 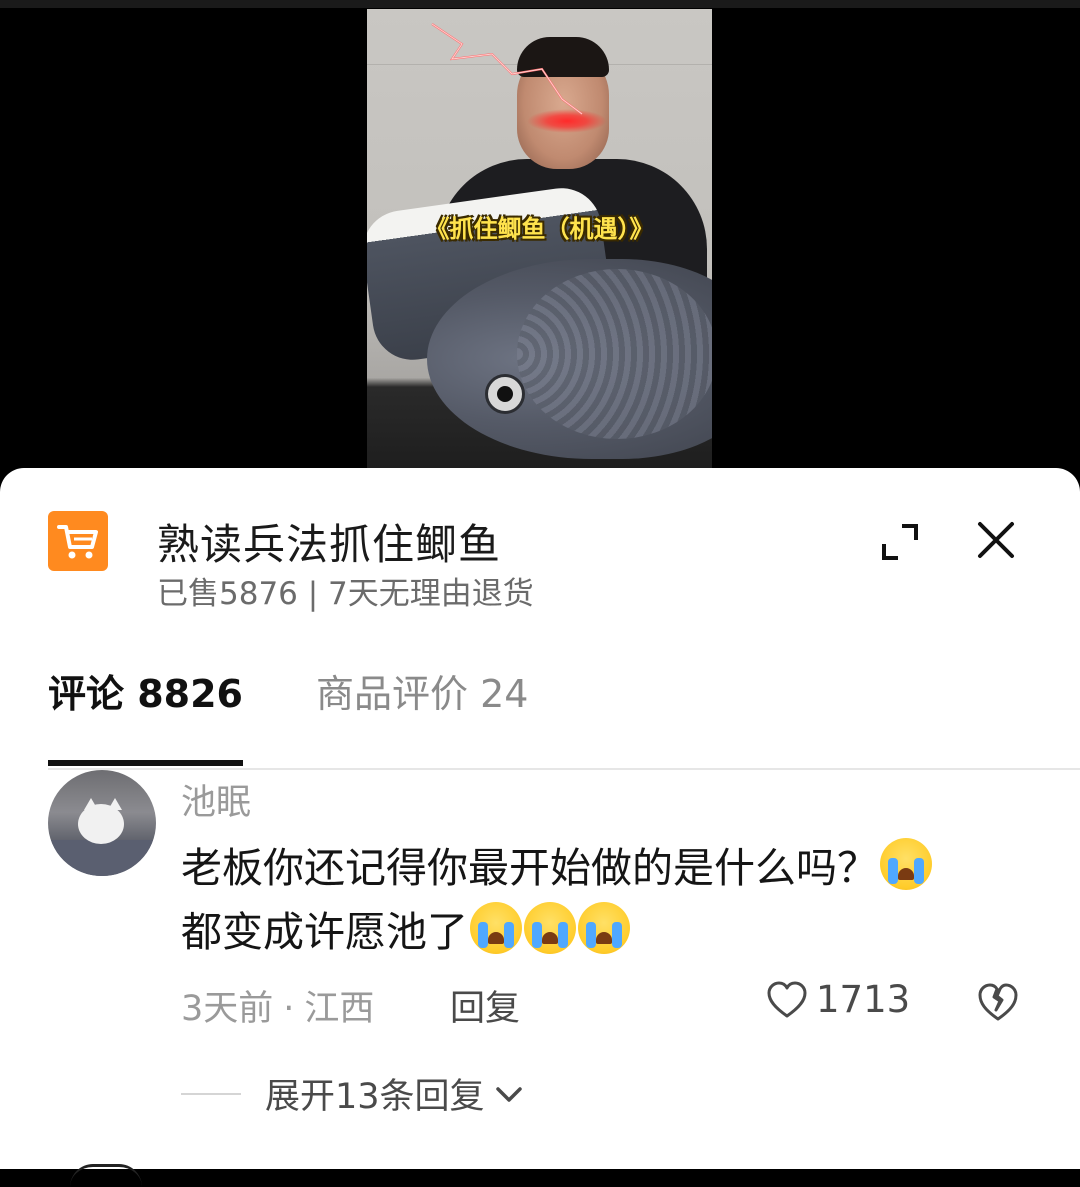 What do you see at coordinates (508, 1094) in the screenshot?
I see `chevron-down-icon` at bounding box center [508, 1094].